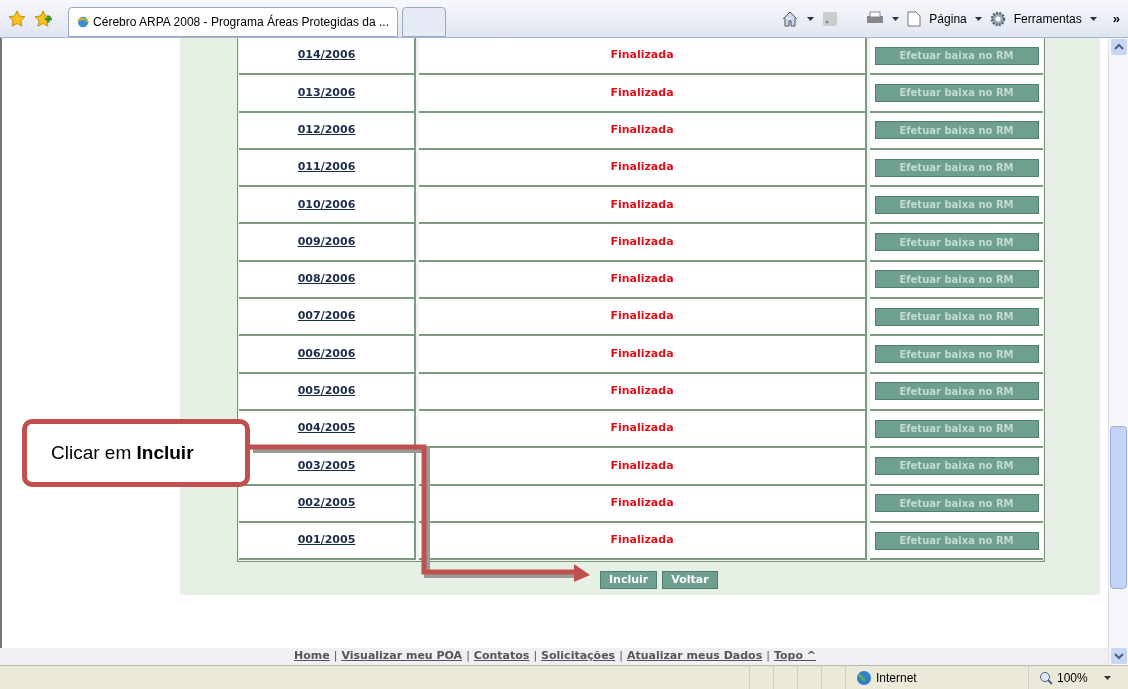 Image resolution: width=1128 pixels, height=689 pixels. Describe the element at coordinates (1046, 677) in the screenshot. I see `zoom-icon` at that location.